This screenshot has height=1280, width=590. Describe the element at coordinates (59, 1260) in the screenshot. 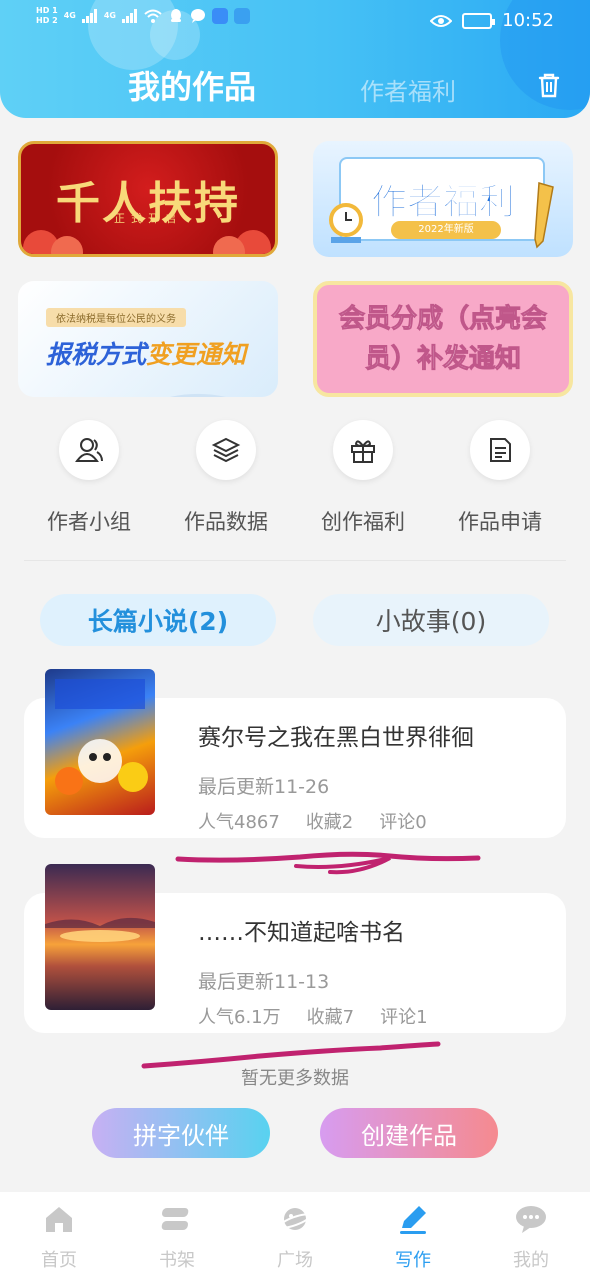

I see `nav-label: 首页` at that location.